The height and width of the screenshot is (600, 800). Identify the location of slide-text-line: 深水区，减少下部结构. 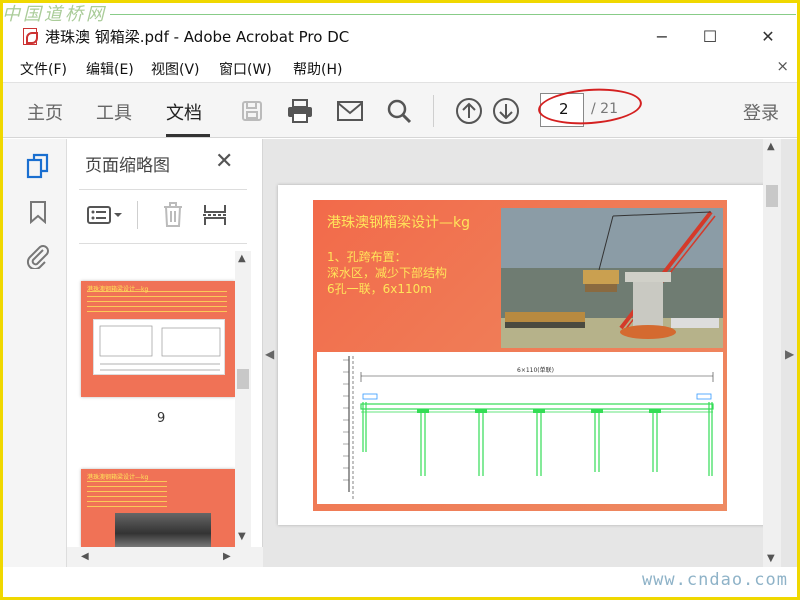
(387, 273).